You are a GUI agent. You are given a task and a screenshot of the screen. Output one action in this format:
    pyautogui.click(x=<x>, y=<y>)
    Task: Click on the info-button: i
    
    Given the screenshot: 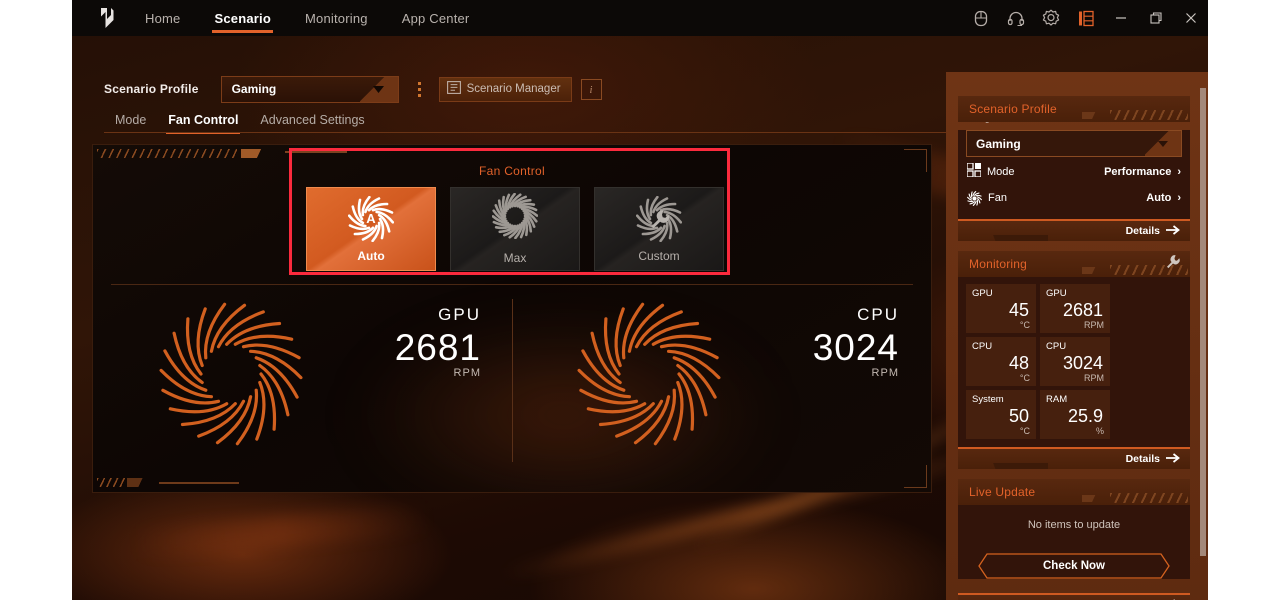 What is the action you would take?
    pyautogui.click(x=591, y=89)
    